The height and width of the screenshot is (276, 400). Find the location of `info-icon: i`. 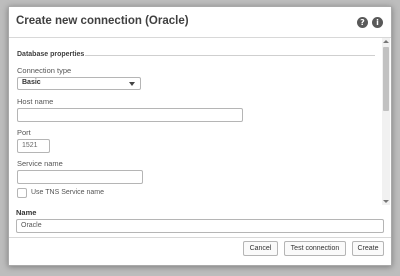

info-icon: i is located at coordinates (377, 22).